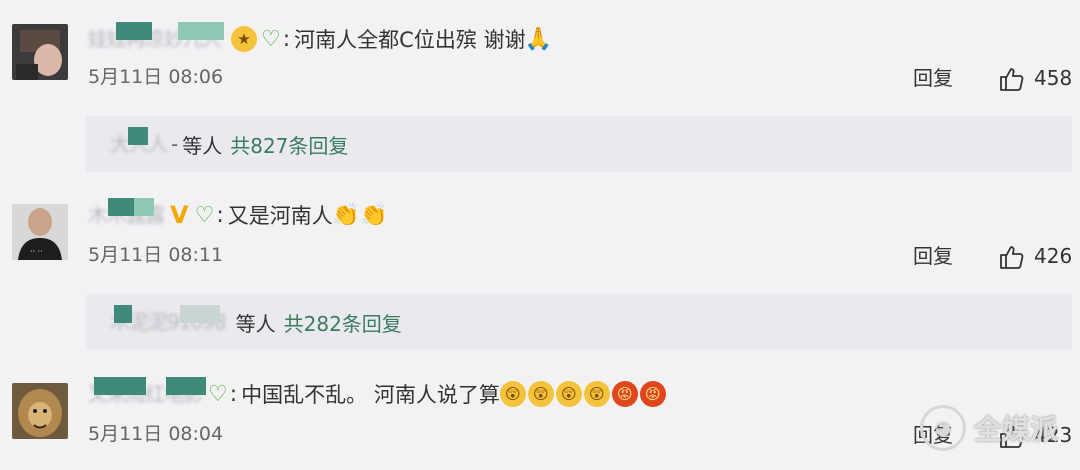  Describe the element at coordinates (538, 39) in the screenshot. I see `pray-emoji-icon: 🙏` at that location.